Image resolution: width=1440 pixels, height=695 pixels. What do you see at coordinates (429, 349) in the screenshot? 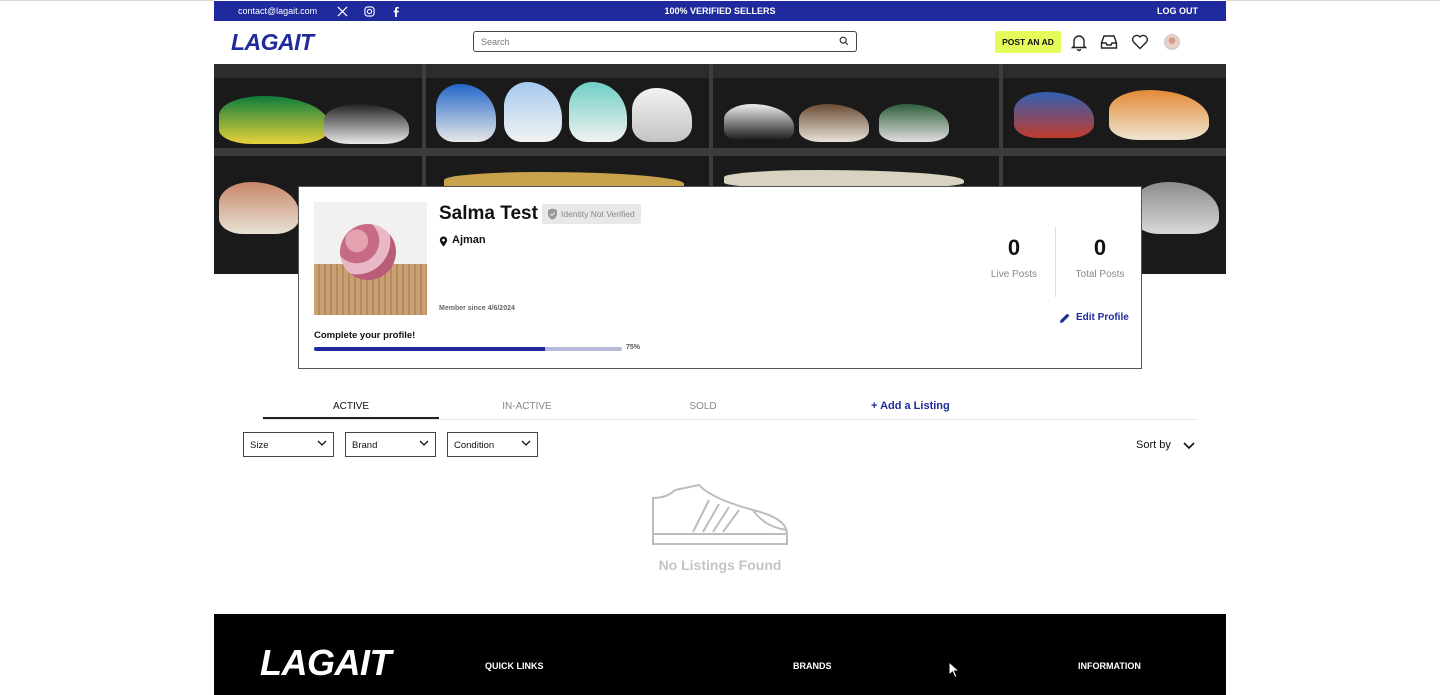
I see `profile-progress-fill` at bounding box center [429, 349].